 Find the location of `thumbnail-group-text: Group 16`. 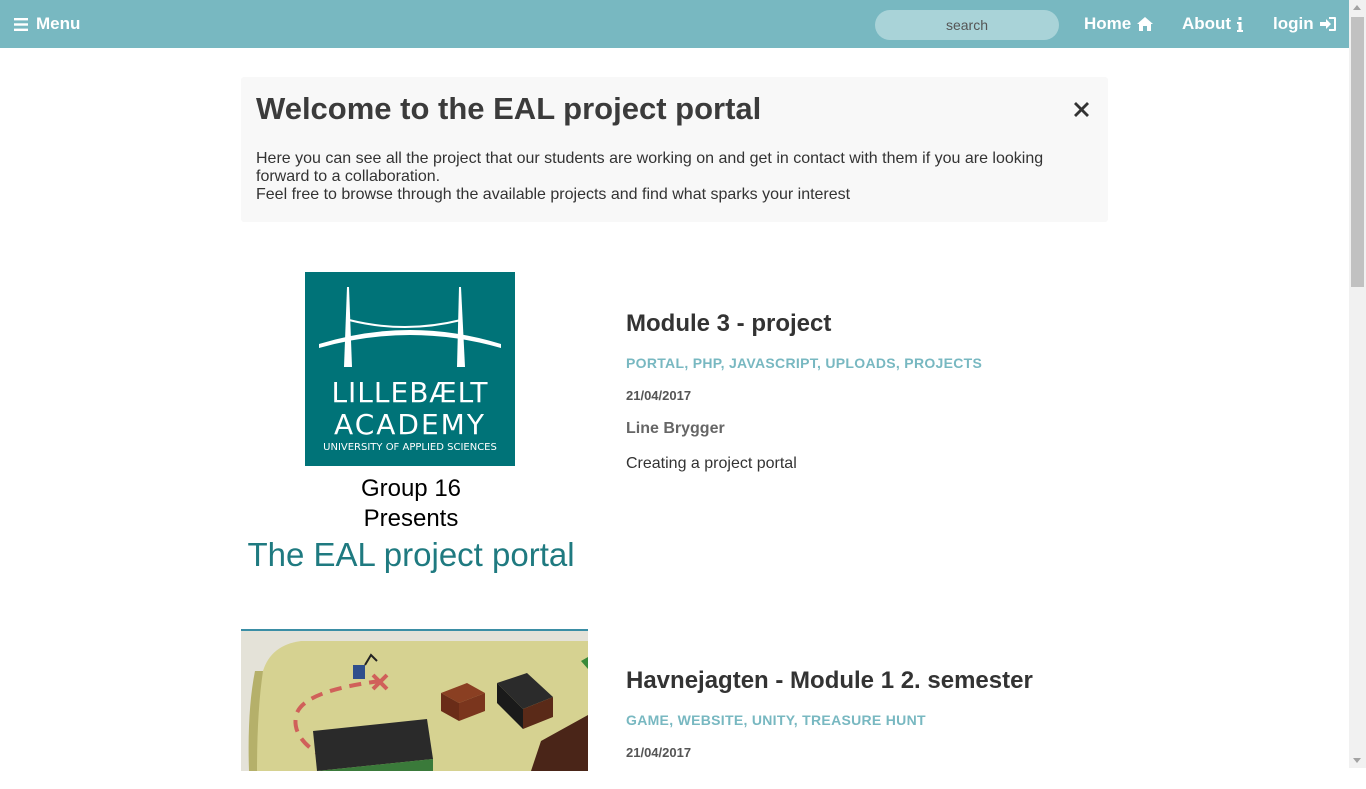

thumbnail-group-text: Group 16 is located at coordinates (411, 488).